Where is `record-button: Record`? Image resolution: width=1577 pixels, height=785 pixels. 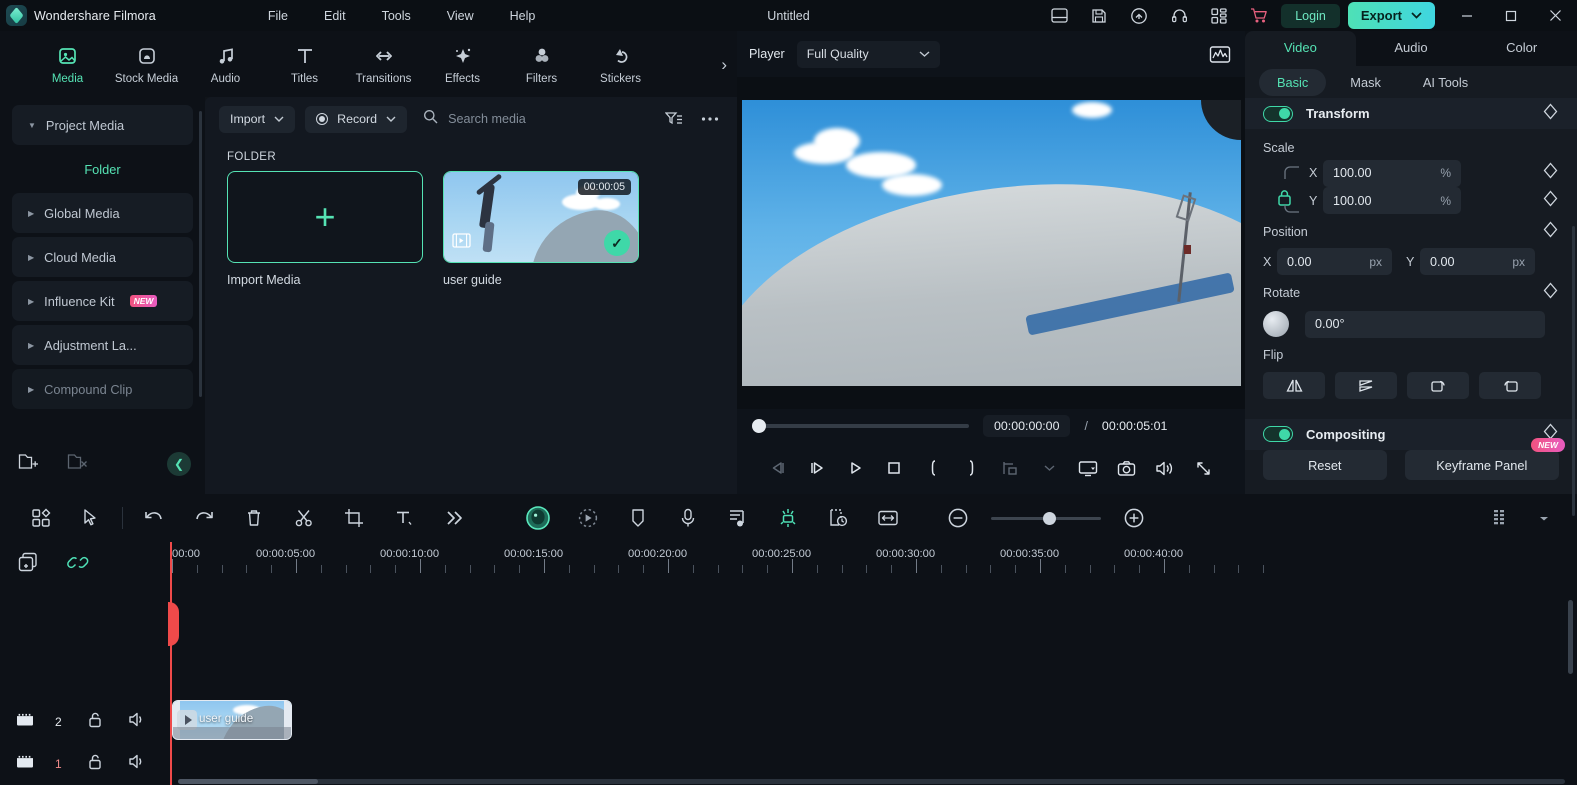
record-button: Record is located at coordinates (356, 119).